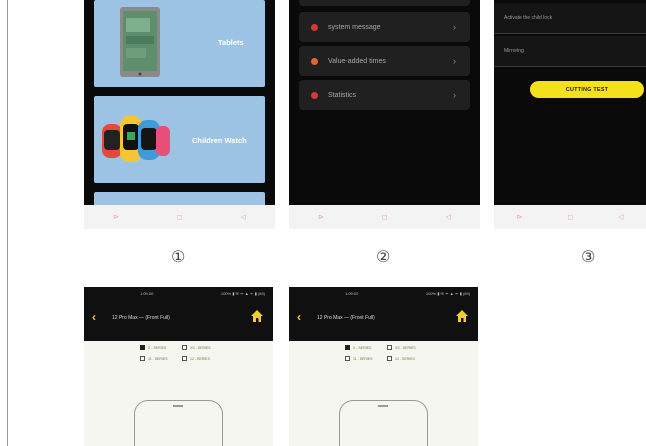  I want to click on tablet-icon, so click(140, 42).